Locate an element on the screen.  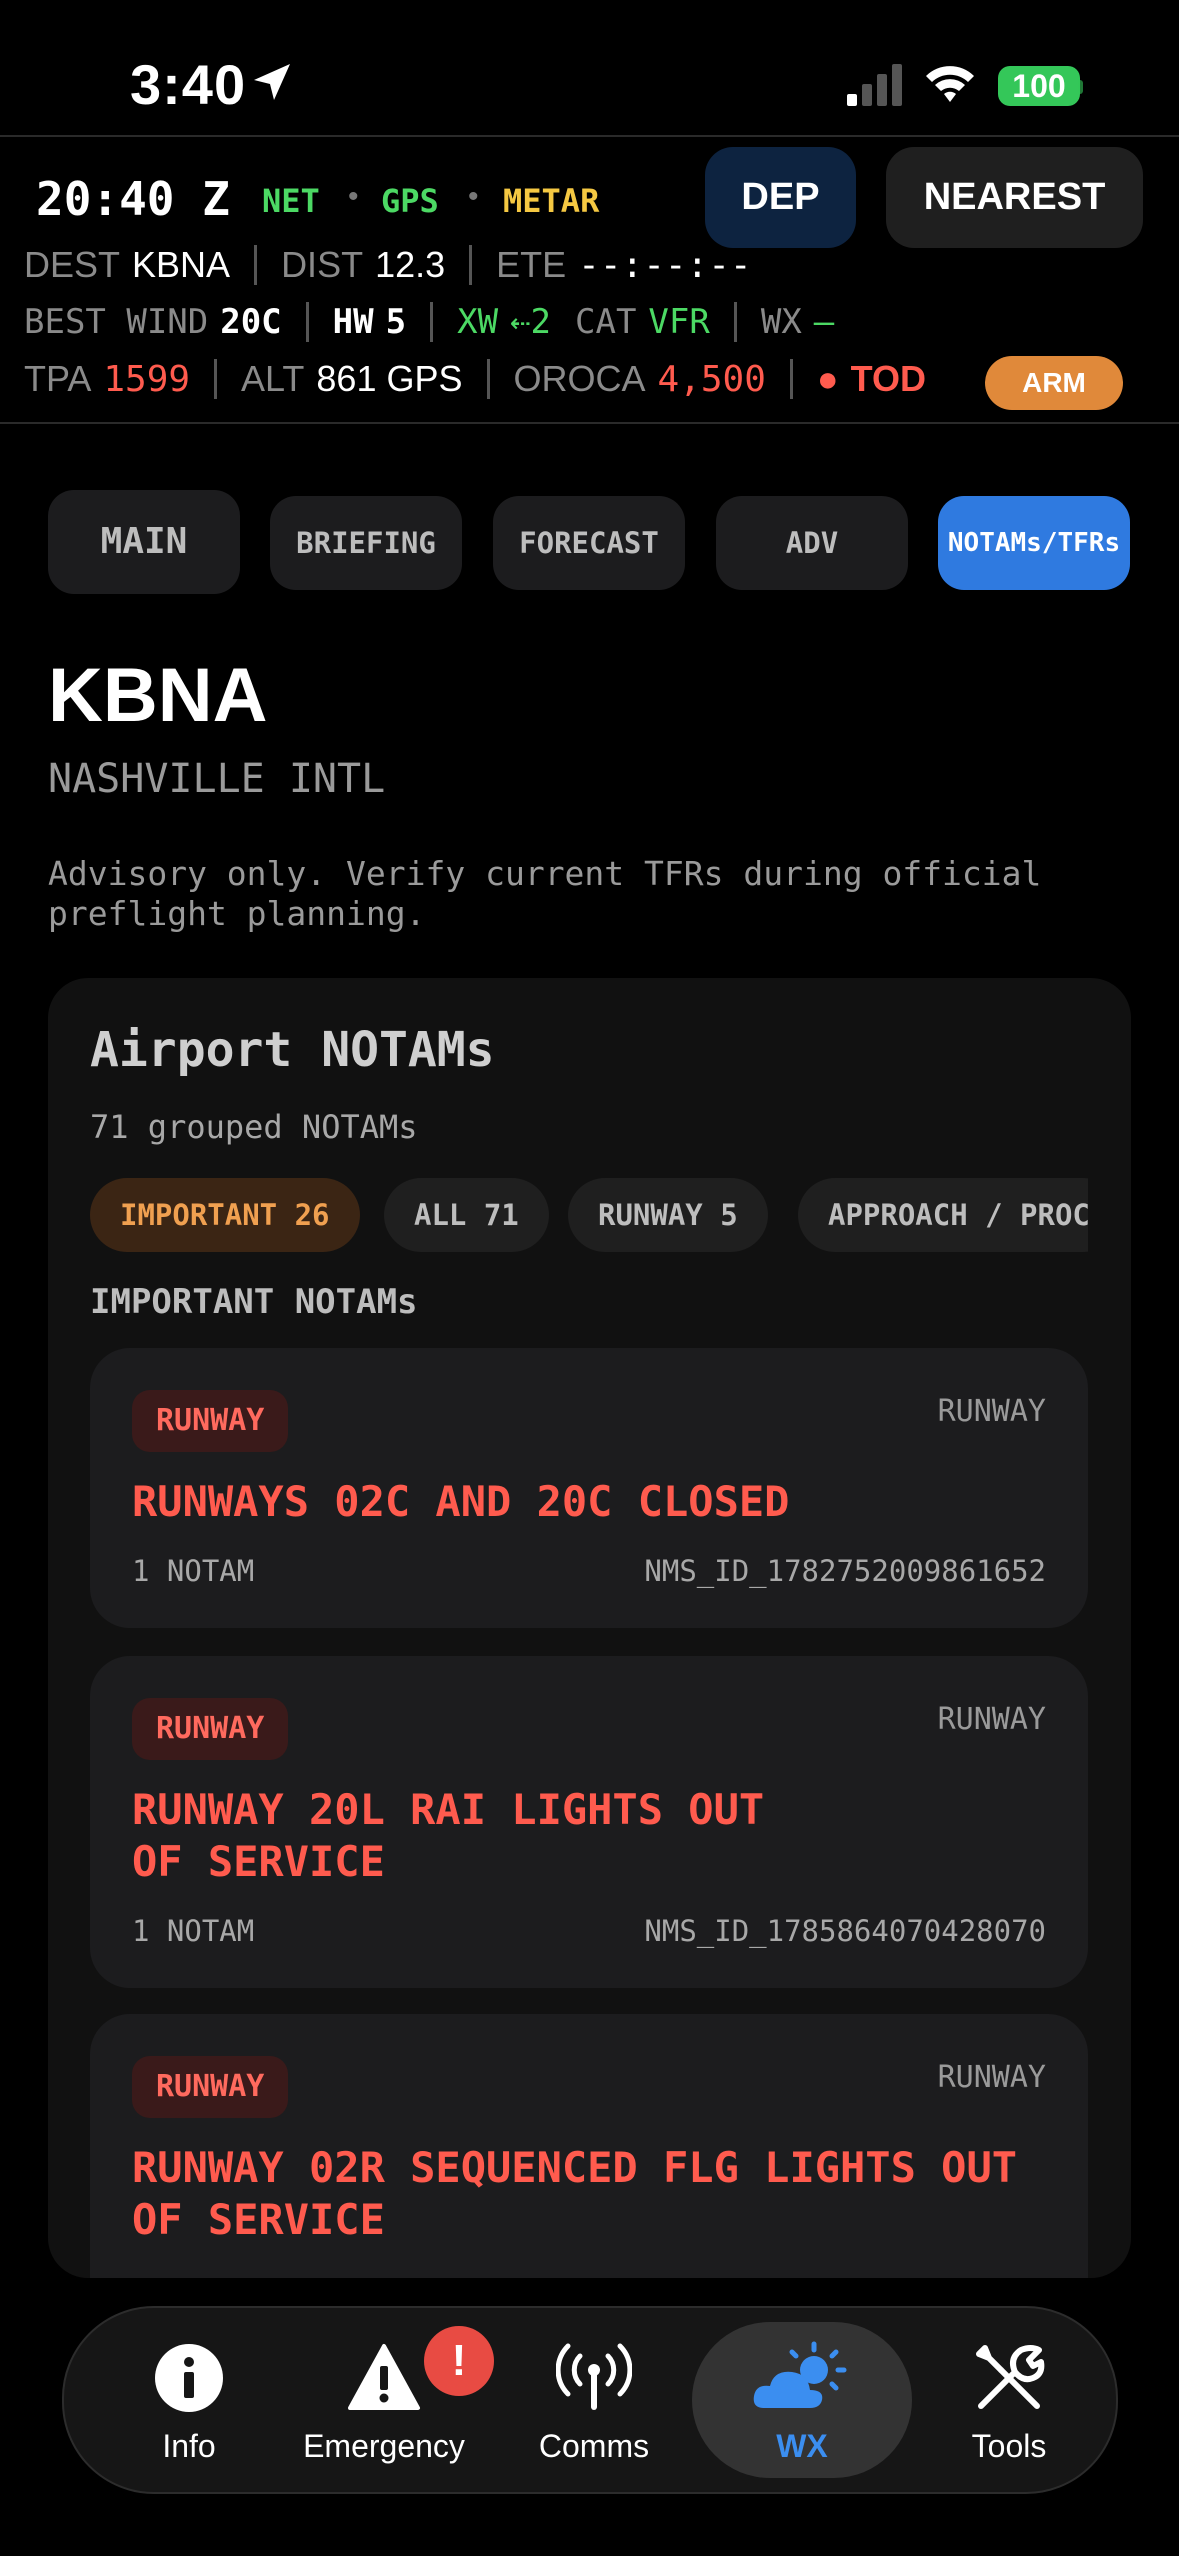
cellular-signal-icon is located at coordinates (874, 85).